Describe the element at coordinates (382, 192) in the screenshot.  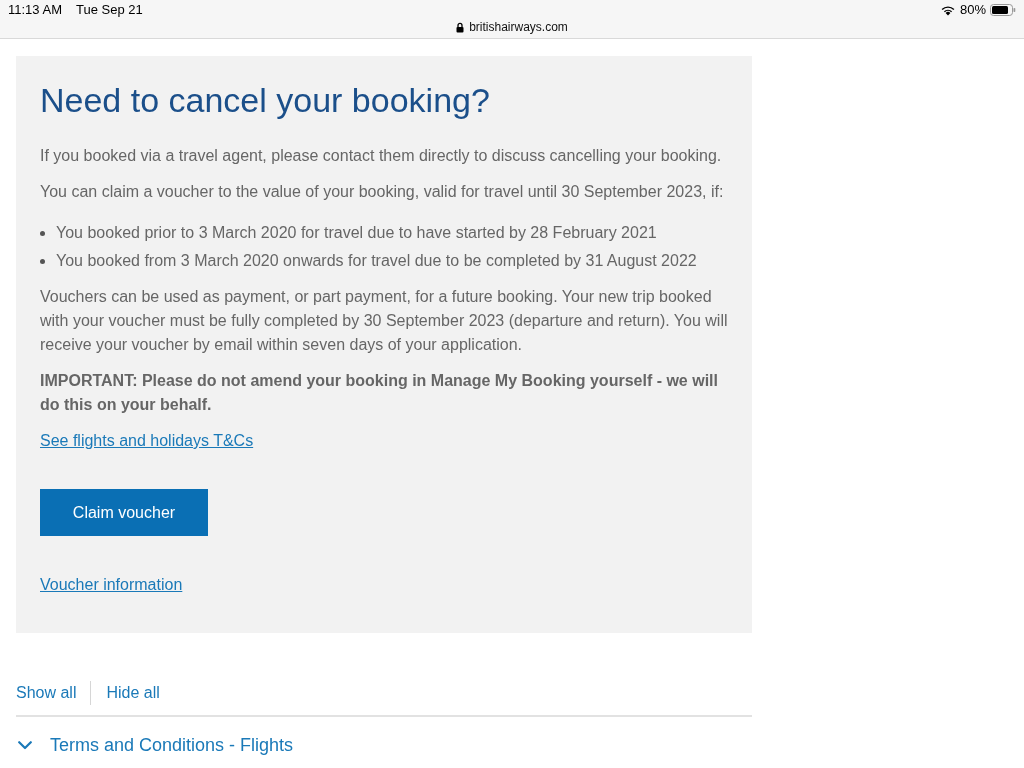
I see `body-text: You can claim a voucher to the value of your booking, valid for travel until 30 September 2023, if:` at that location.